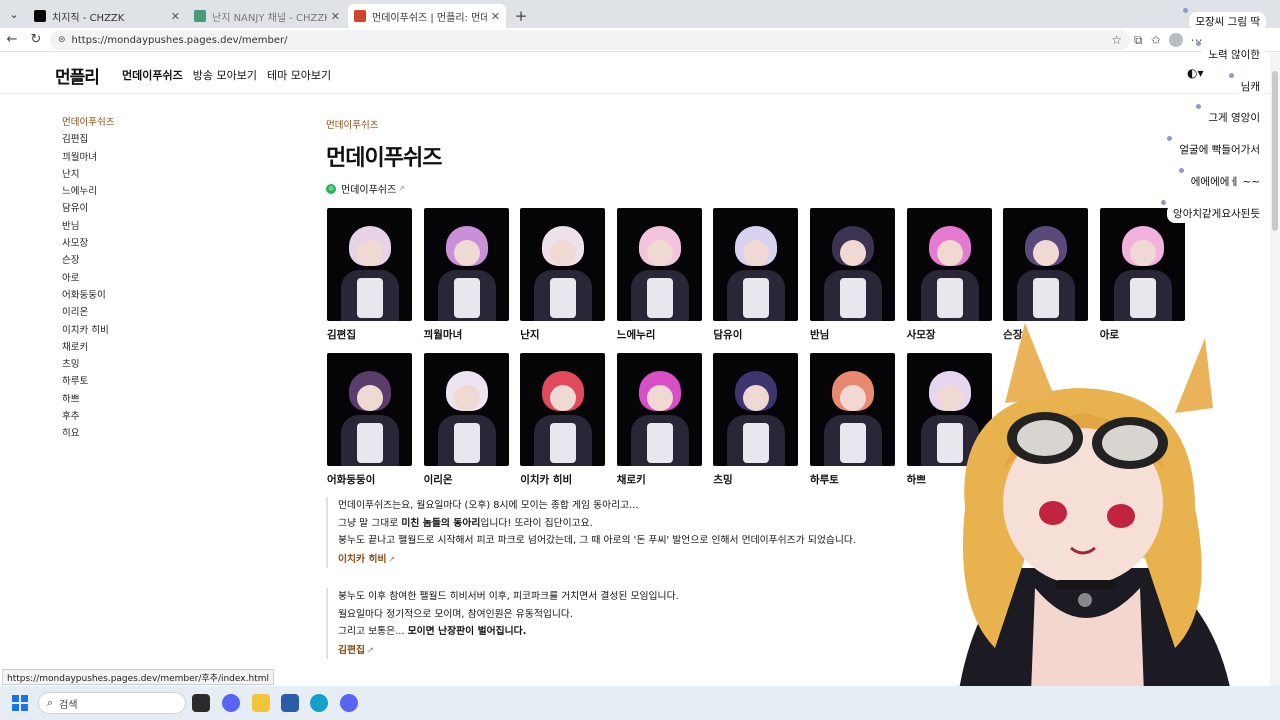  Describe the element at coordinates (122, 243) in the screenshot. I see `sidebar-item: 사모장` at that location.